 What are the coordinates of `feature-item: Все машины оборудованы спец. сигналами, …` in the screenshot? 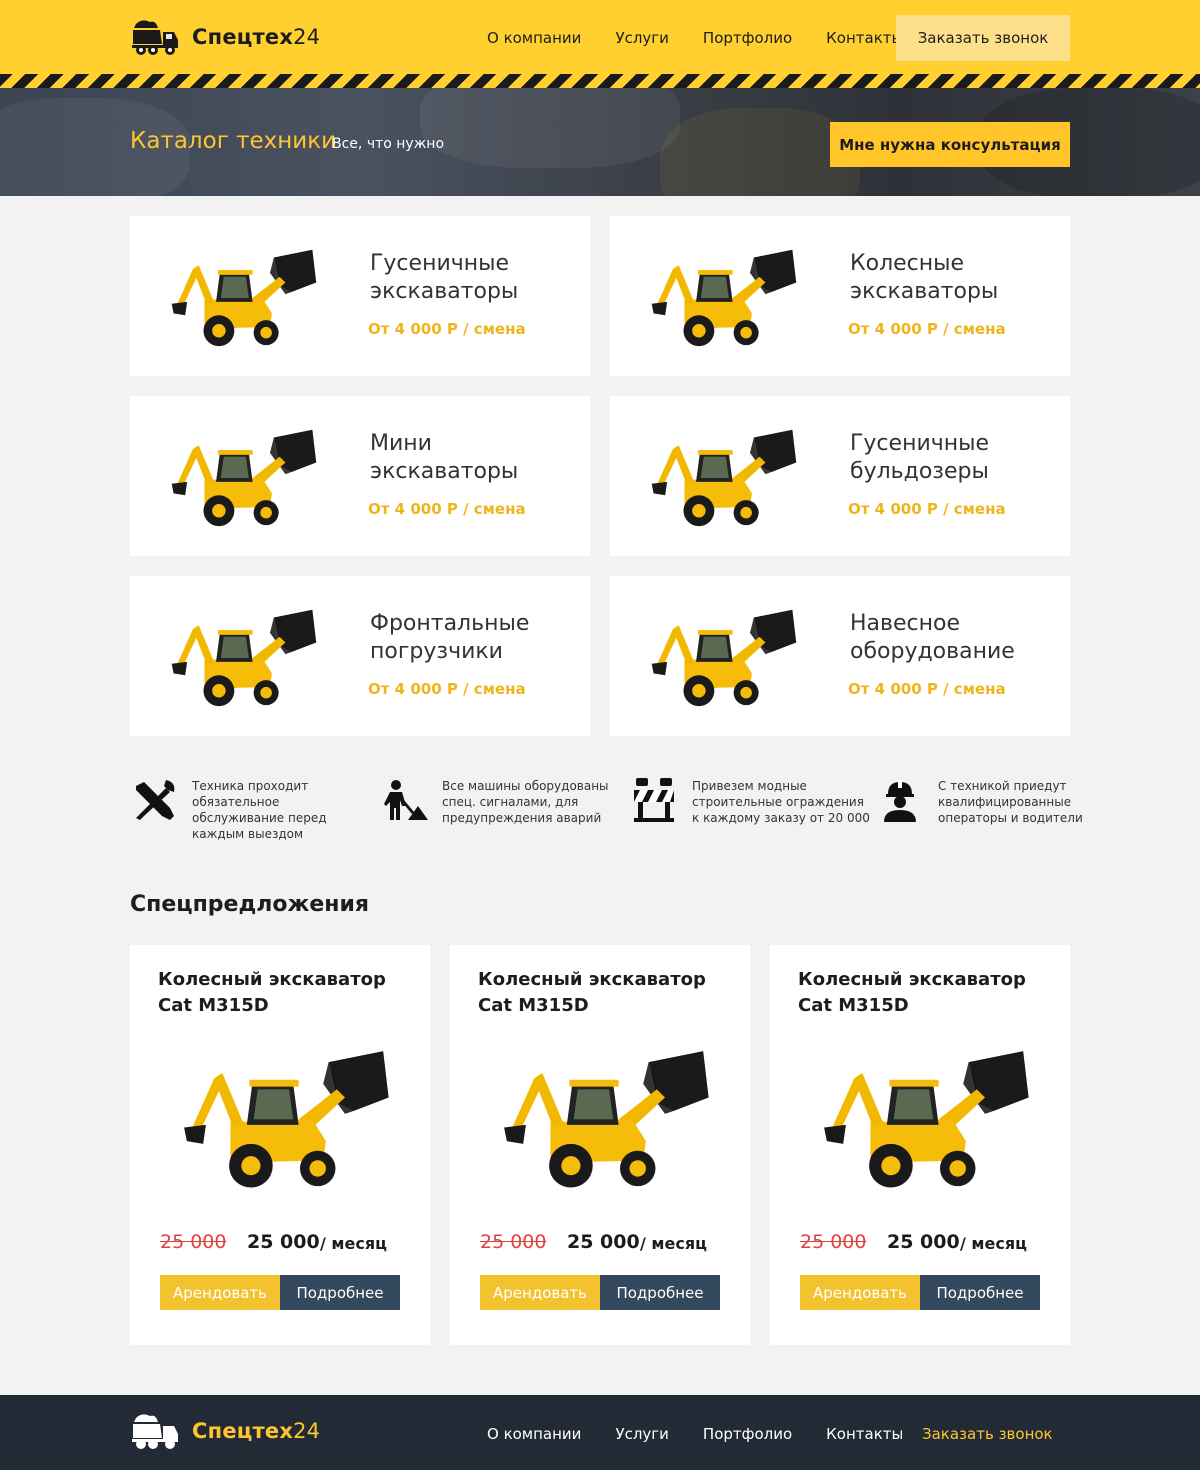 It's located at (501, 801).